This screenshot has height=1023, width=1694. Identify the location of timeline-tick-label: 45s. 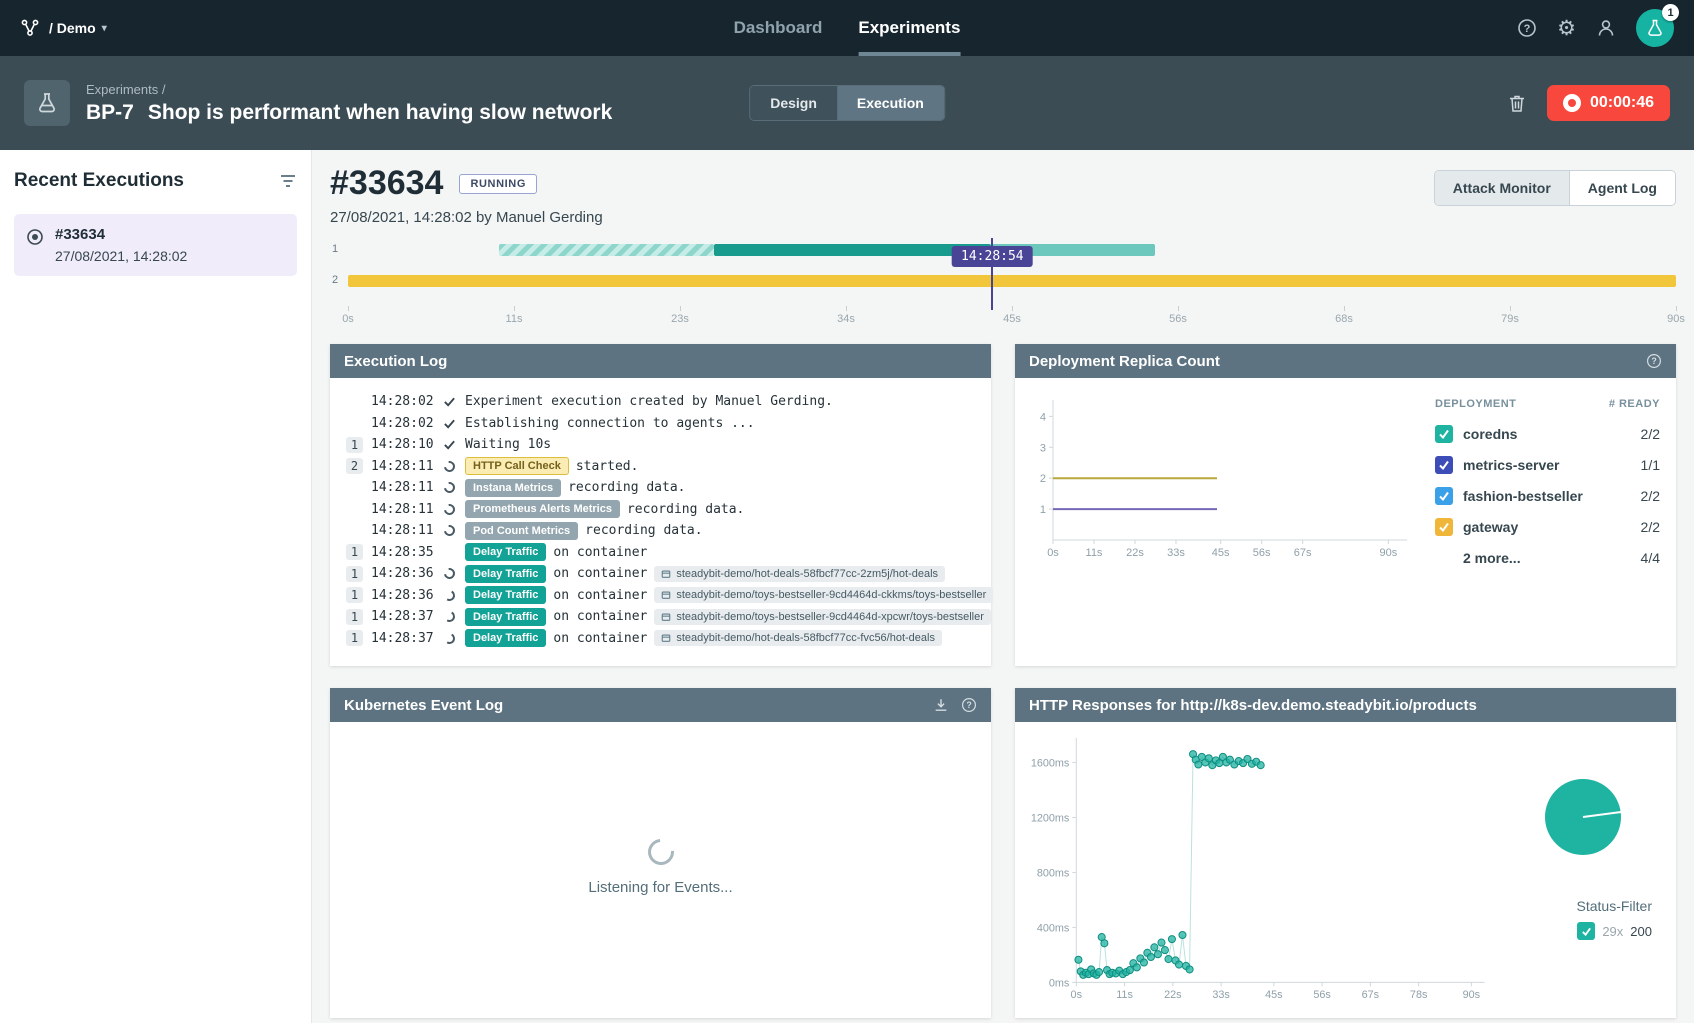
(1012, 319).